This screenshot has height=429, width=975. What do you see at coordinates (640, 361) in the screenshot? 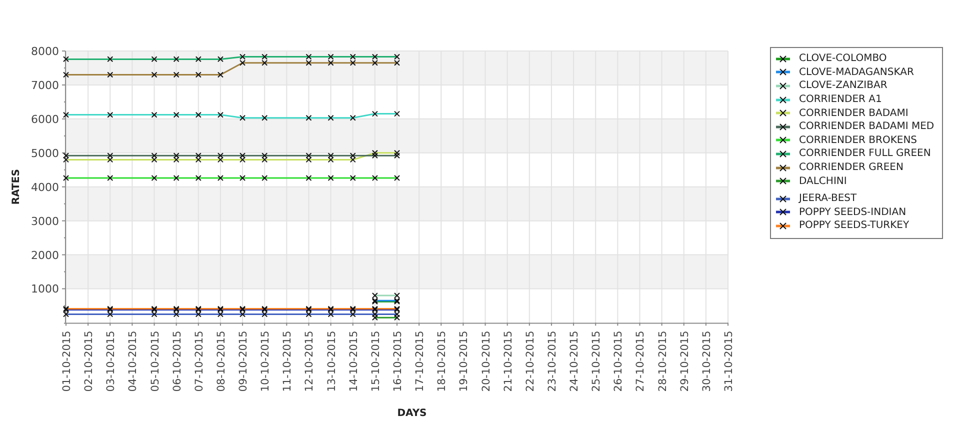
I see `x-tick-label: 27-10-2015` at bounding box center [640, 361].